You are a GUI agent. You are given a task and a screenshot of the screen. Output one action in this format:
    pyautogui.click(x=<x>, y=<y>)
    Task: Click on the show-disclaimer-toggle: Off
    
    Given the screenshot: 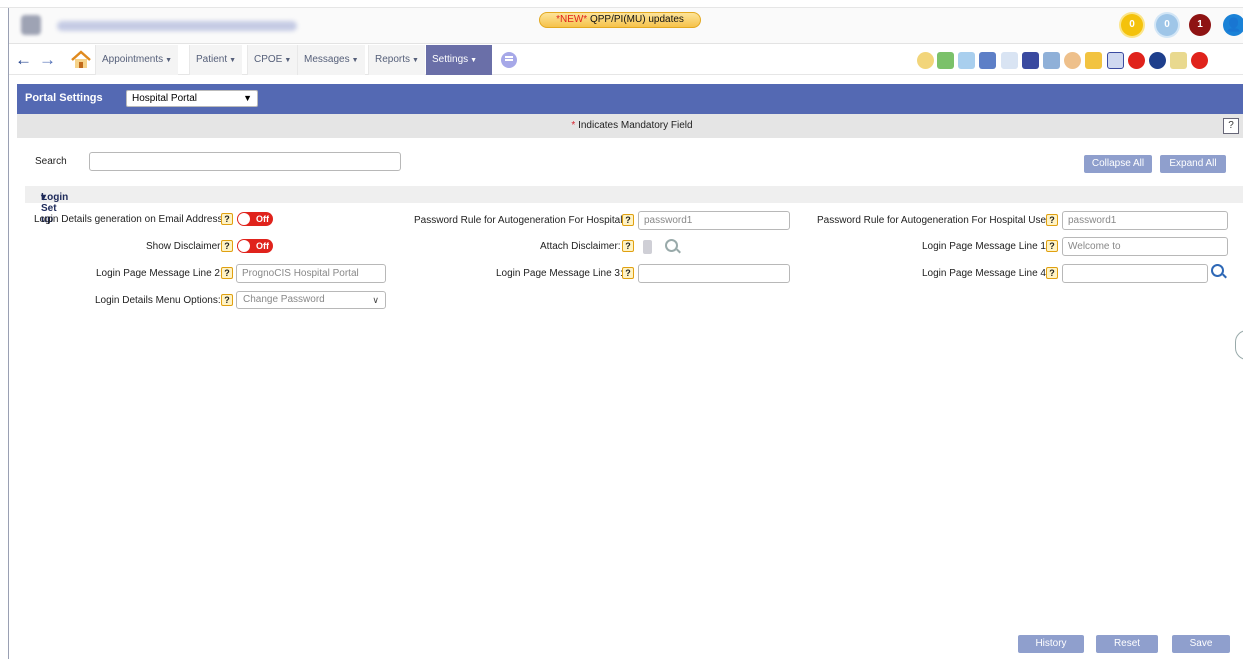 What is the action you would take?
    pyautogui.click(x=255, y=246)
    